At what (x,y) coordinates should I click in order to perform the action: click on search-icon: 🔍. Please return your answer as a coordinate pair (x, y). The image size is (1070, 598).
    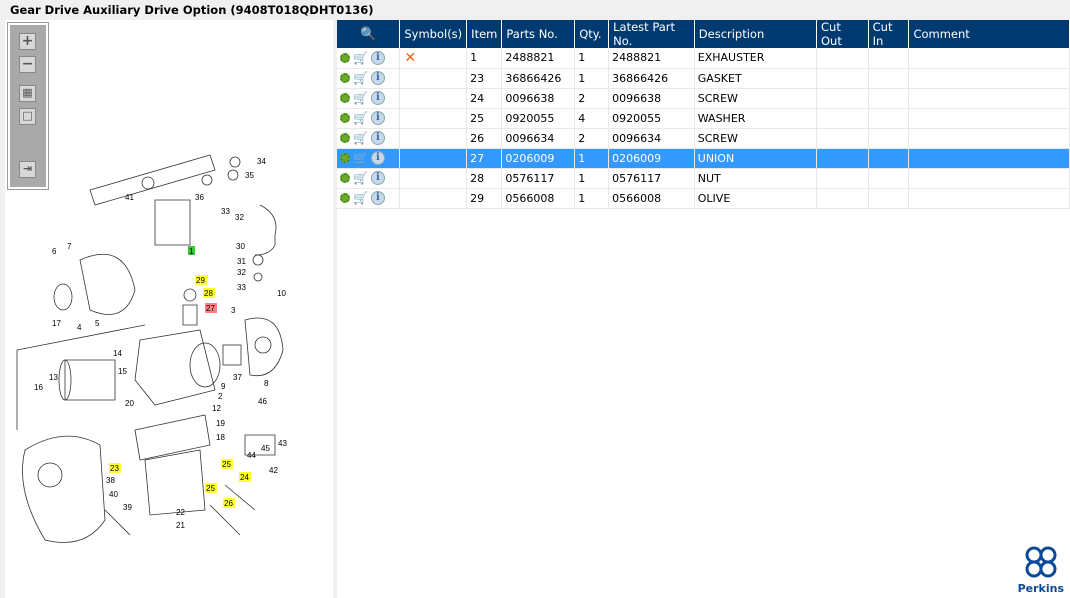
    Looking at the image, I should click on (368, 34).